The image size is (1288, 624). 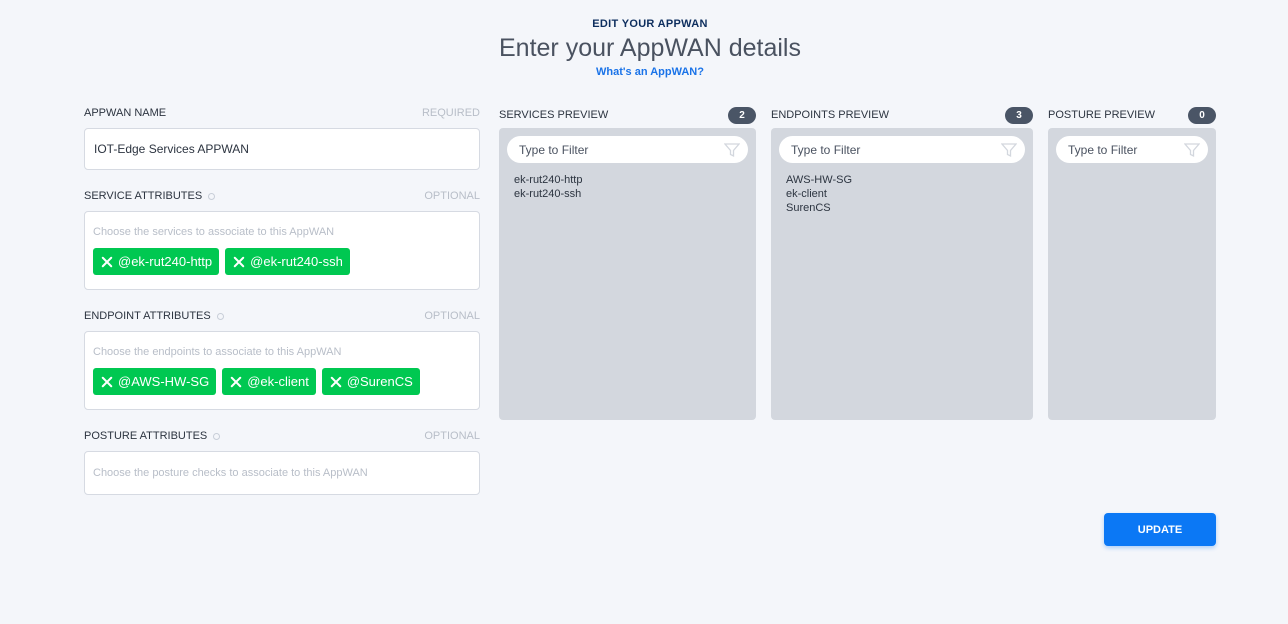 What do you see at coordinates (296, 261) in the screenshot?
I see `chip-label: @ek-rut240-ssh` at bounding box center [296, 261].